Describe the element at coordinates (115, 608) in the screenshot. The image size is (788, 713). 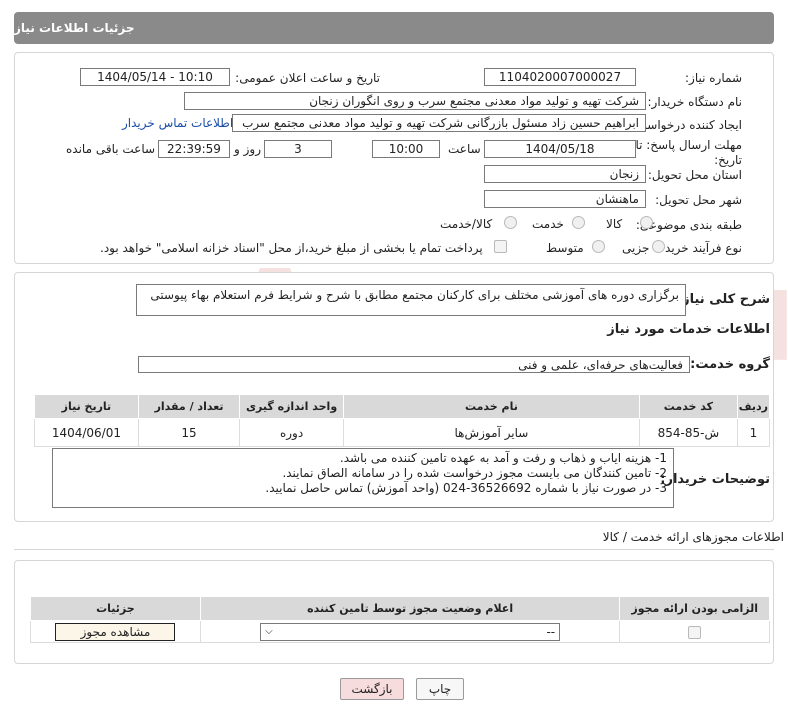
I see `col-permit-details: جزئیات` at that location.